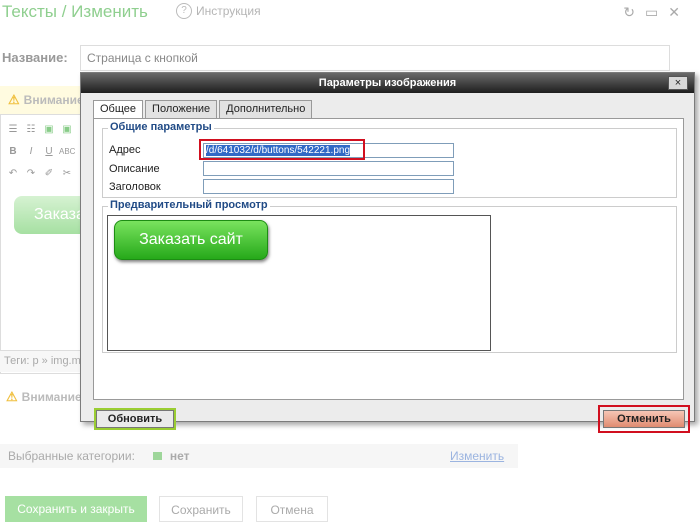 The height and width of the screenshot is (523, 700). I want to click on redo-icon: ↷, so click(31, 174).